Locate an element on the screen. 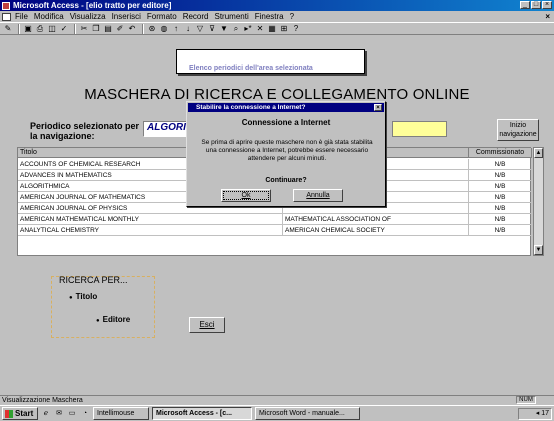  scroll-down-arrow-icon: ▼ is located at coordinates (538, 250).